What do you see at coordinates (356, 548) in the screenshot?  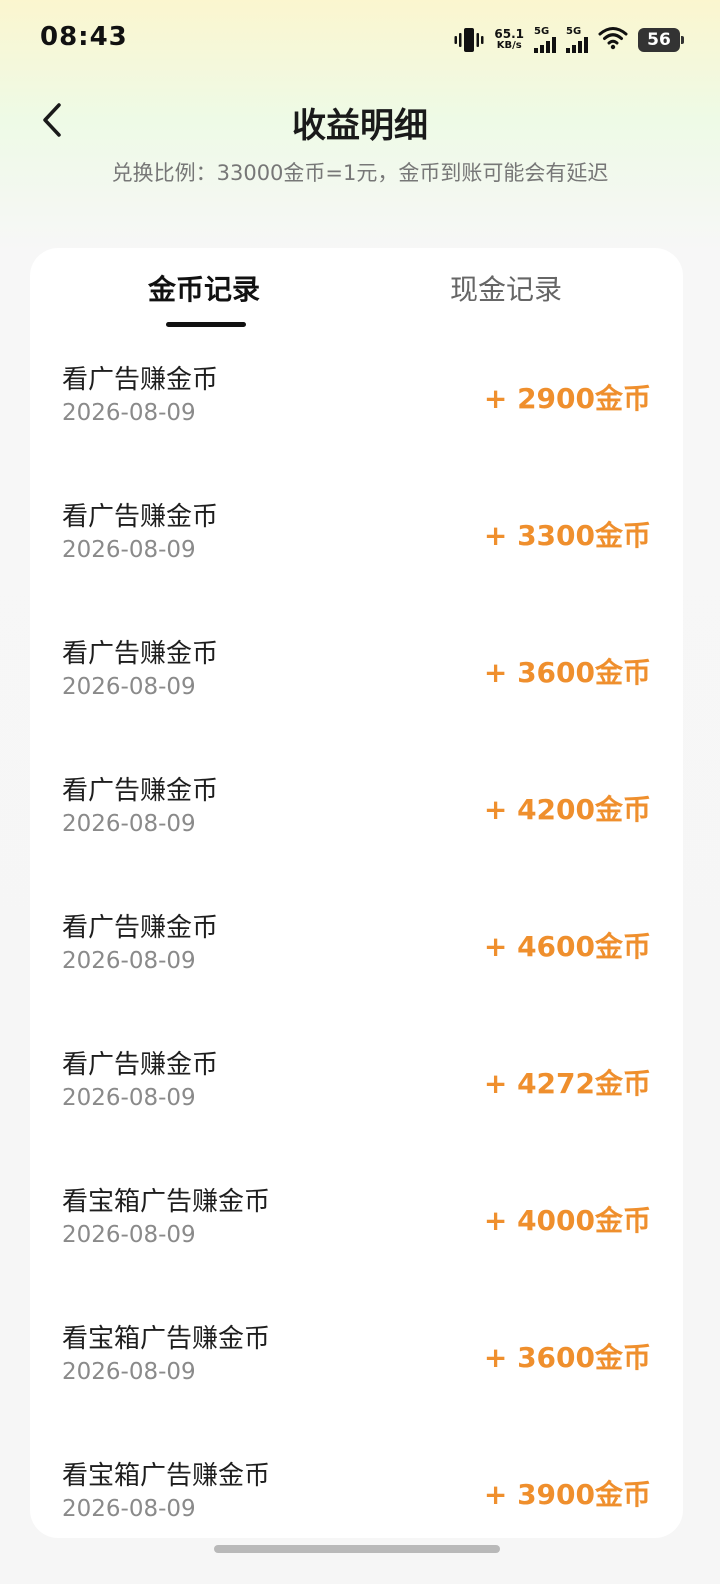 I see `list-item: 看广告赚金币 2026-08-09 + 3300金币` at bounding box center [356, 548].